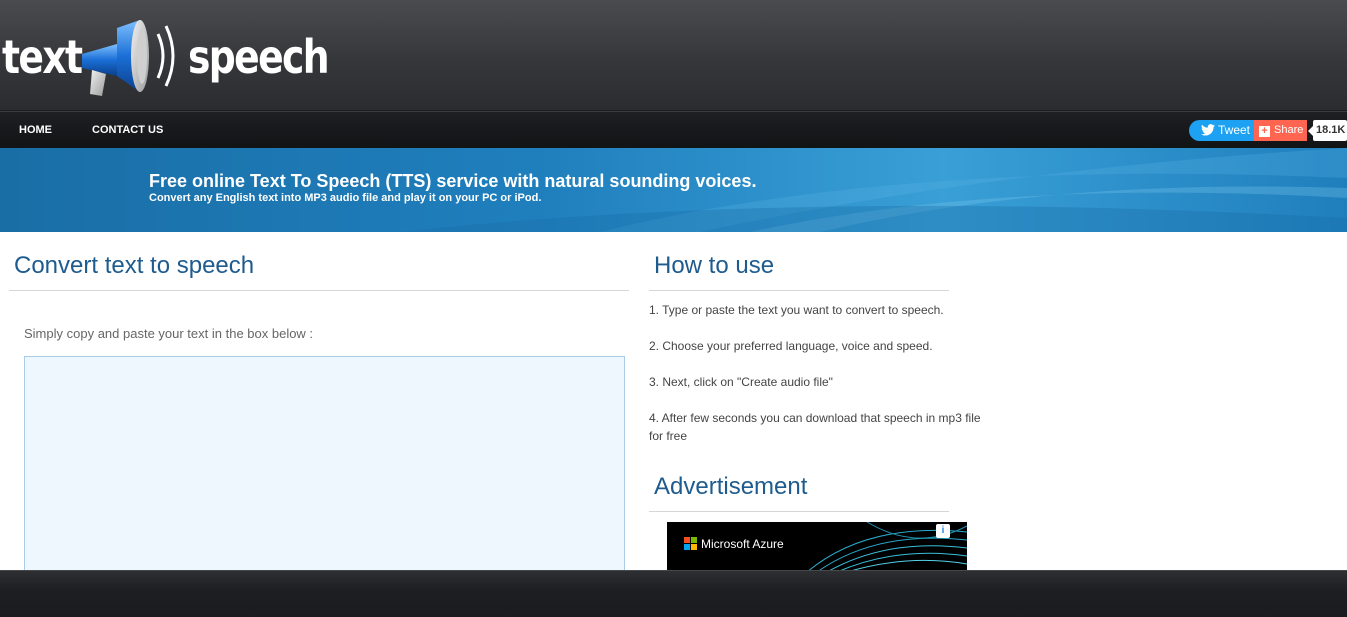 The image size is (1347, 617). I want to click on plus-icon: +, so click(1264, 131).